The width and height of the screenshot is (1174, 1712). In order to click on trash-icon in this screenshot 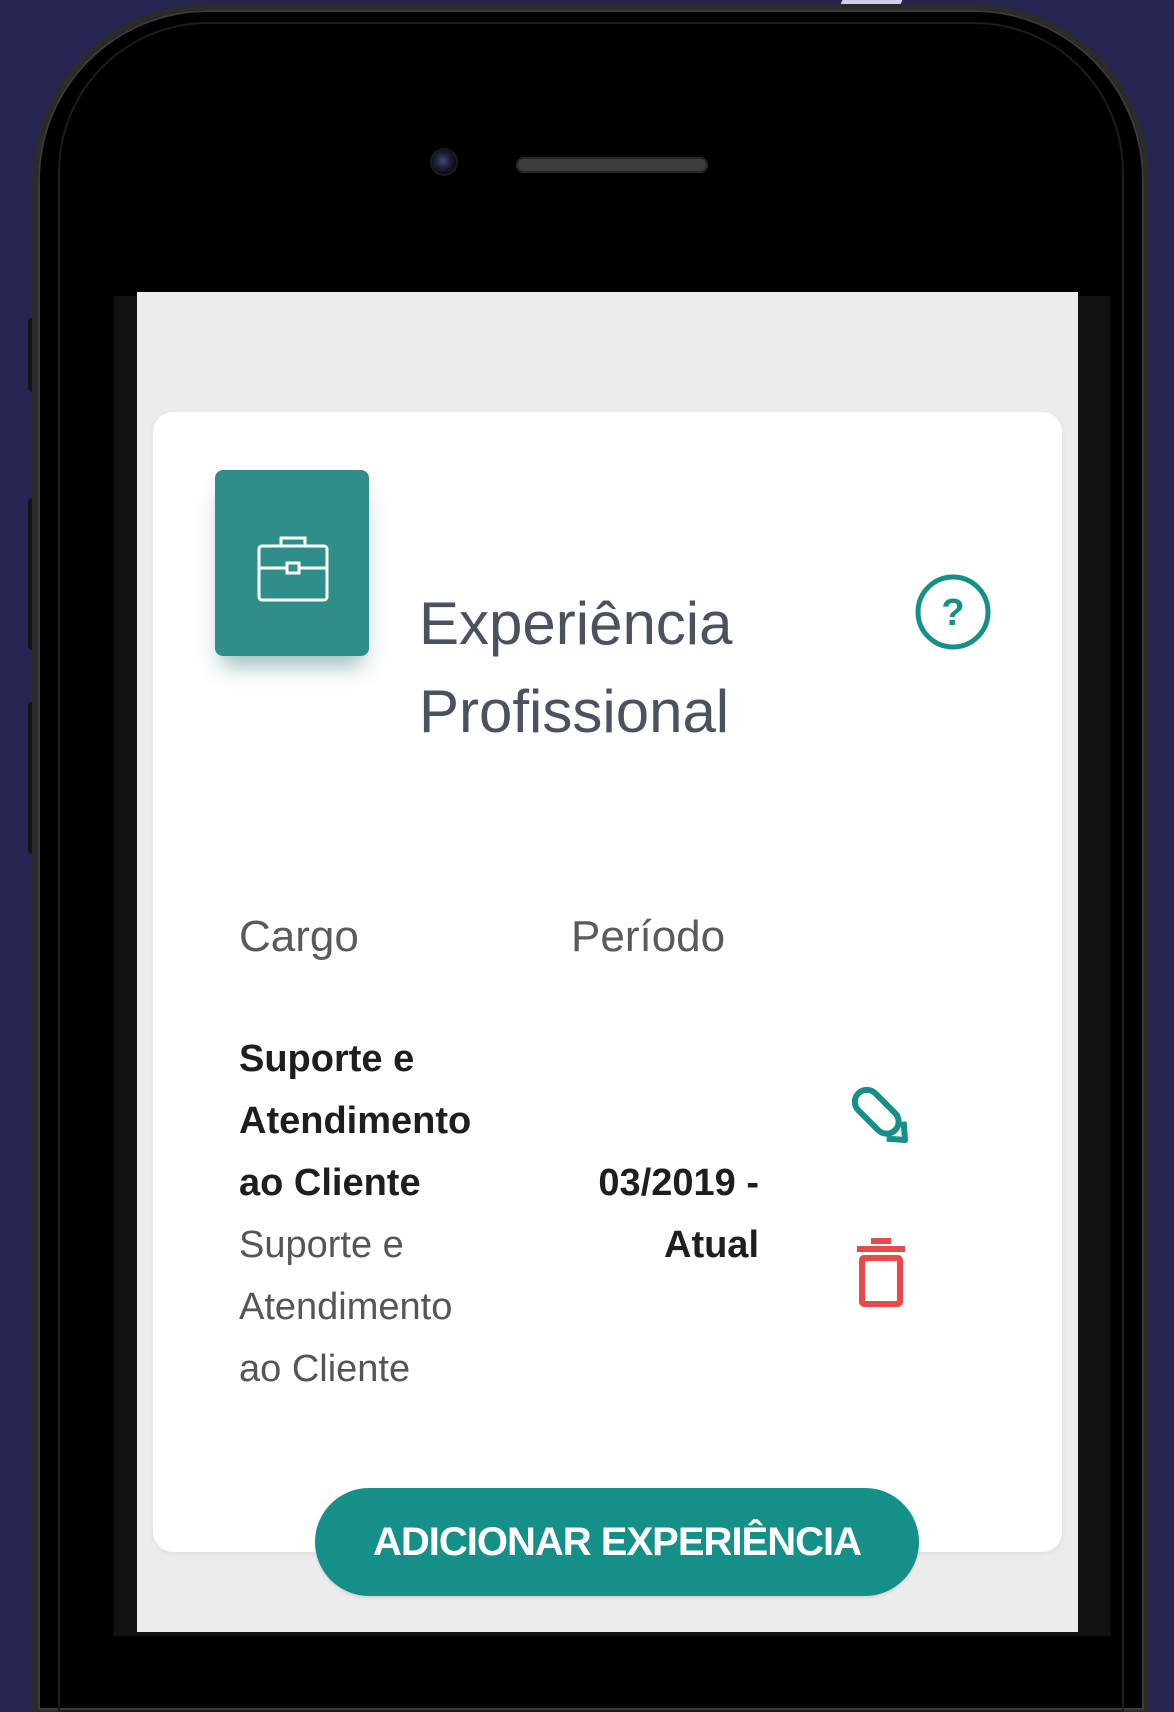, I will do `click(881, 1272)`.